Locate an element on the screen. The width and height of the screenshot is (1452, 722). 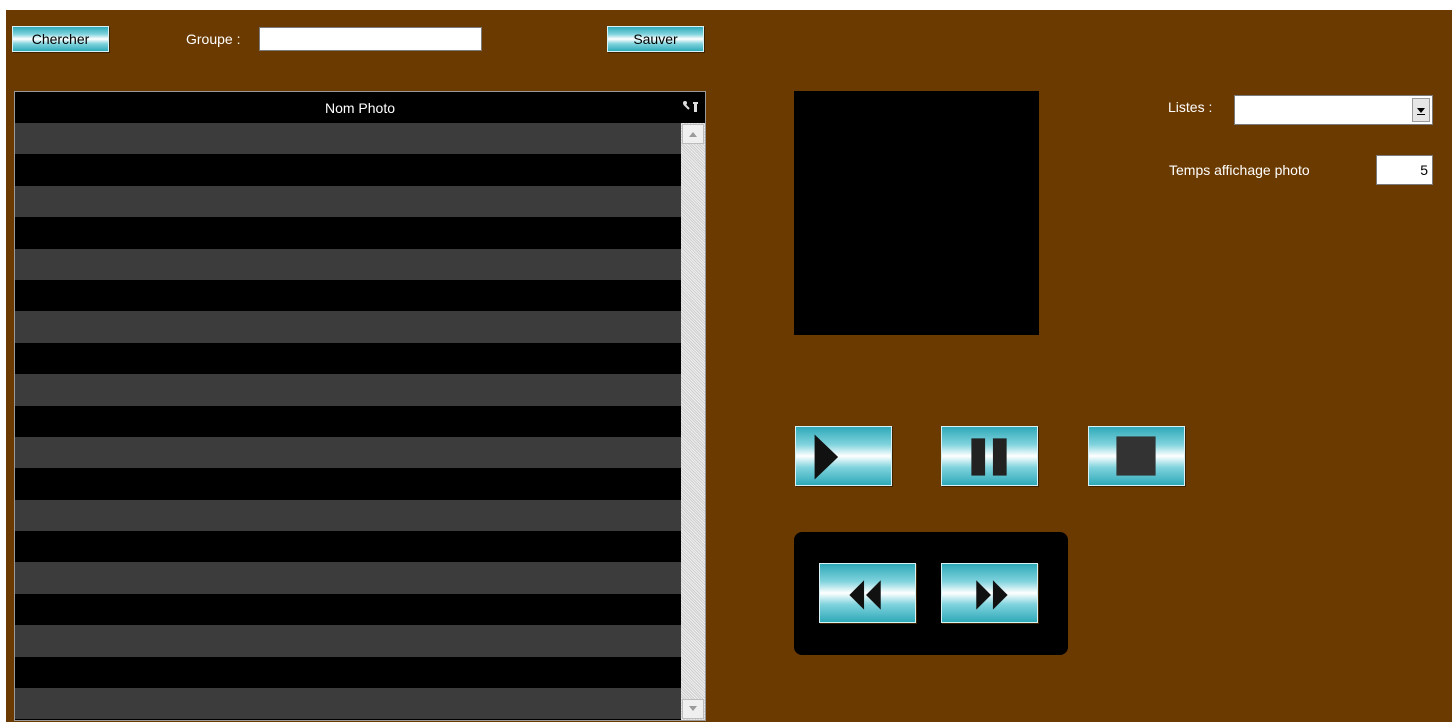
scroll-down-button is located at coordinates (693, 709).